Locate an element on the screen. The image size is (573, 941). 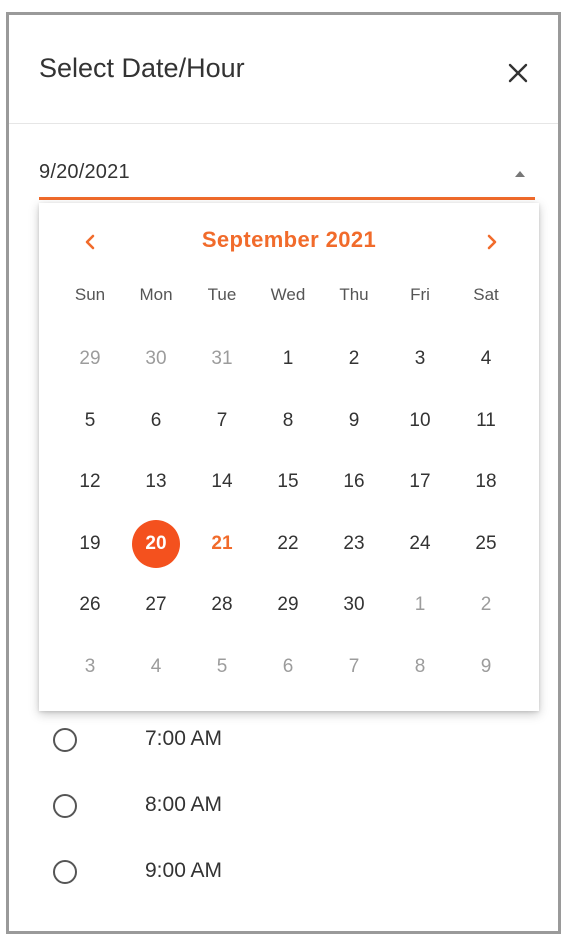
calendar-day-number: 25 is located at coordinates (486, 543).